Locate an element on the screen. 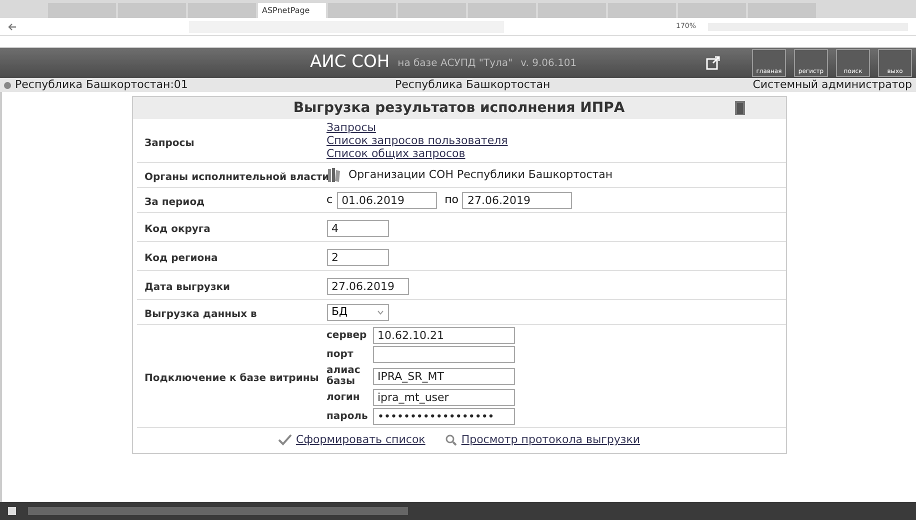 The image size is (916, 520). connection-field: 10.62.10.21 is located at coordinates (443, 335).